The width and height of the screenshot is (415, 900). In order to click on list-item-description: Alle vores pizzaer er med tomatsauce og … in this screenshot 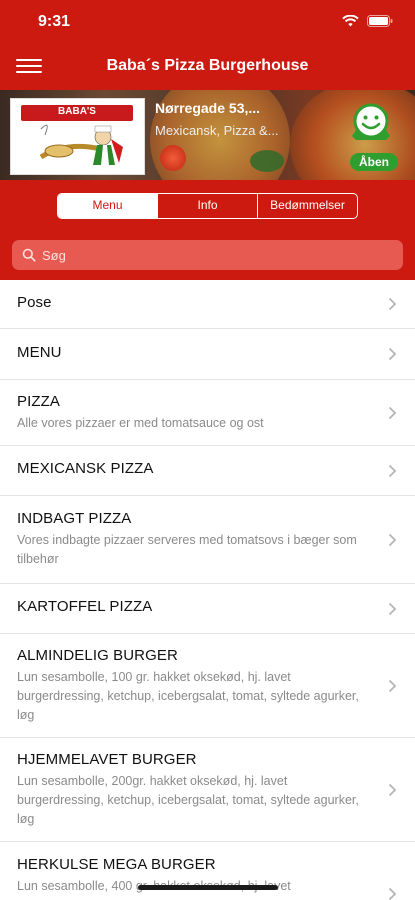, I will do `click(140, 423)`.